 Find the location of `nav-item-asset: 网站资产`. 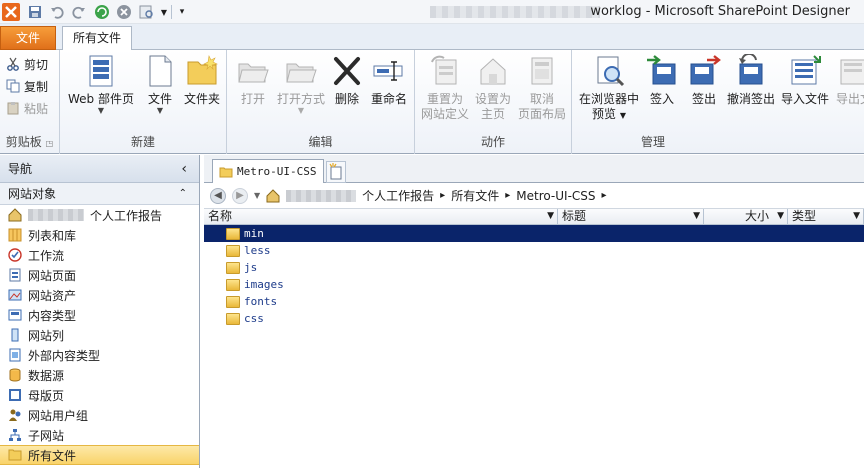

nav-item-asset: 网站资产 is located at coordinates (99, 295).